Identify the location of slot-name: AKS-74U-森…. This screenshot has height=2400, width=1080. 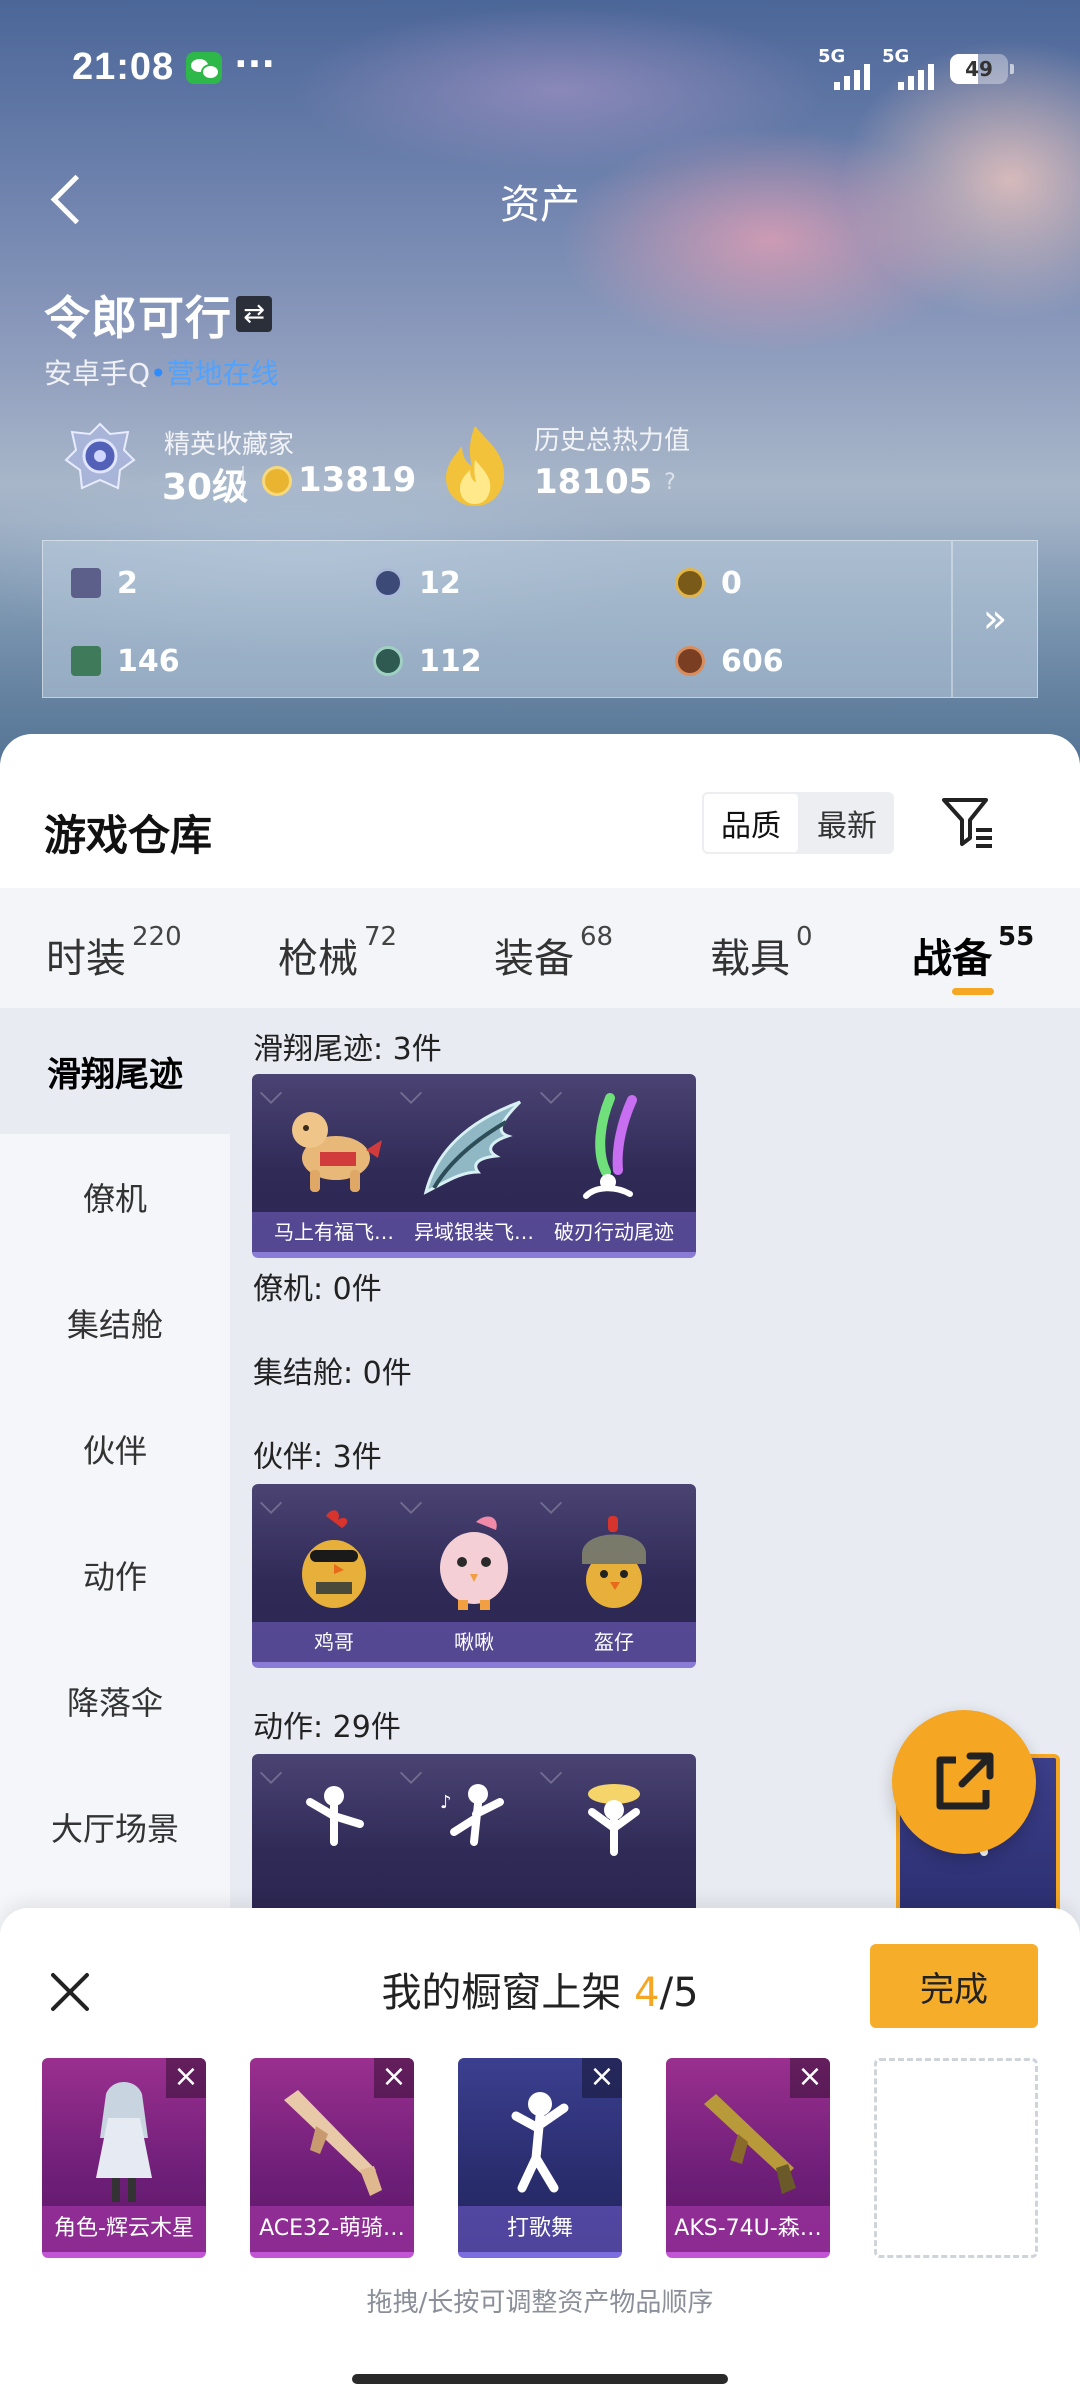
(748, 2229).